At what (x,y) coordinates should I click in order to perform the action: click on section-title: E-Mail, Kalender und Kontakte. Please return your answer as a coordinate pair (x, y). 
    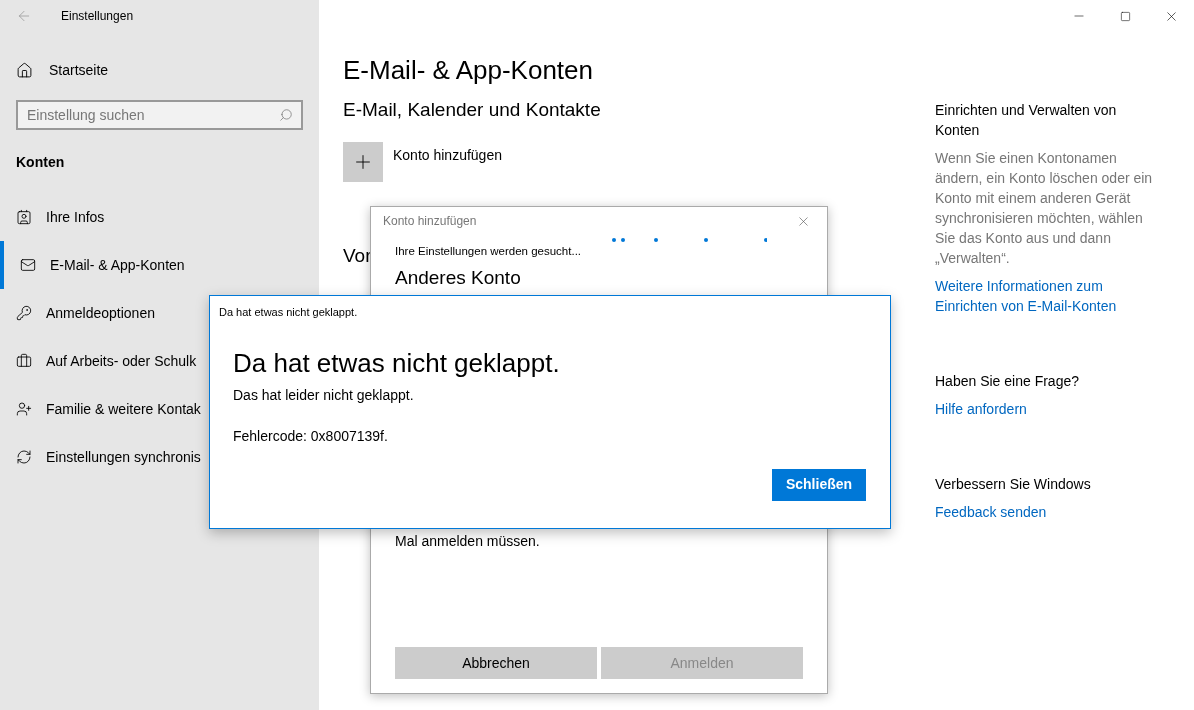
    Looking at the image, I should click on (472, 110).